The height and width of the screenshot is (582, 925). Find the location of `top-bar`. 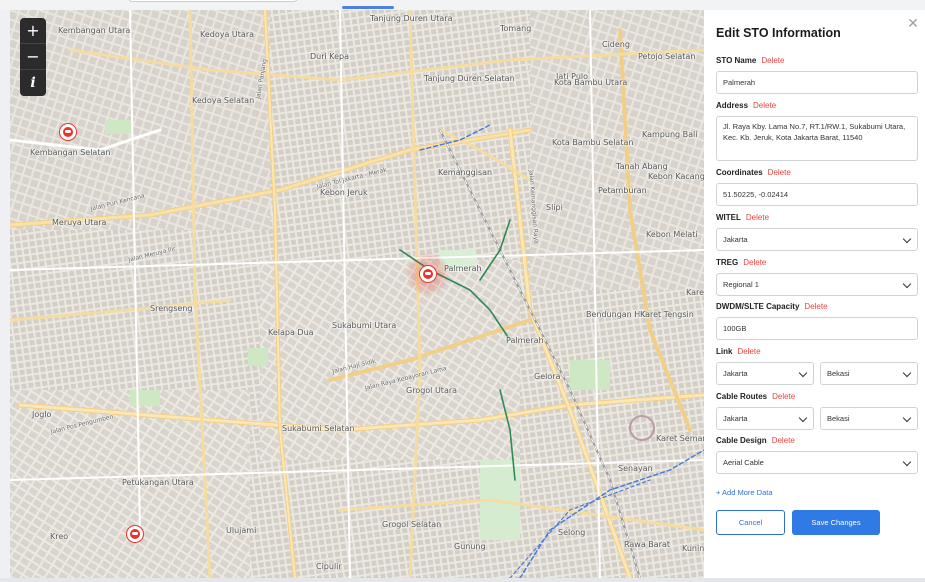

top-bar is located at coordinates (462, 5).